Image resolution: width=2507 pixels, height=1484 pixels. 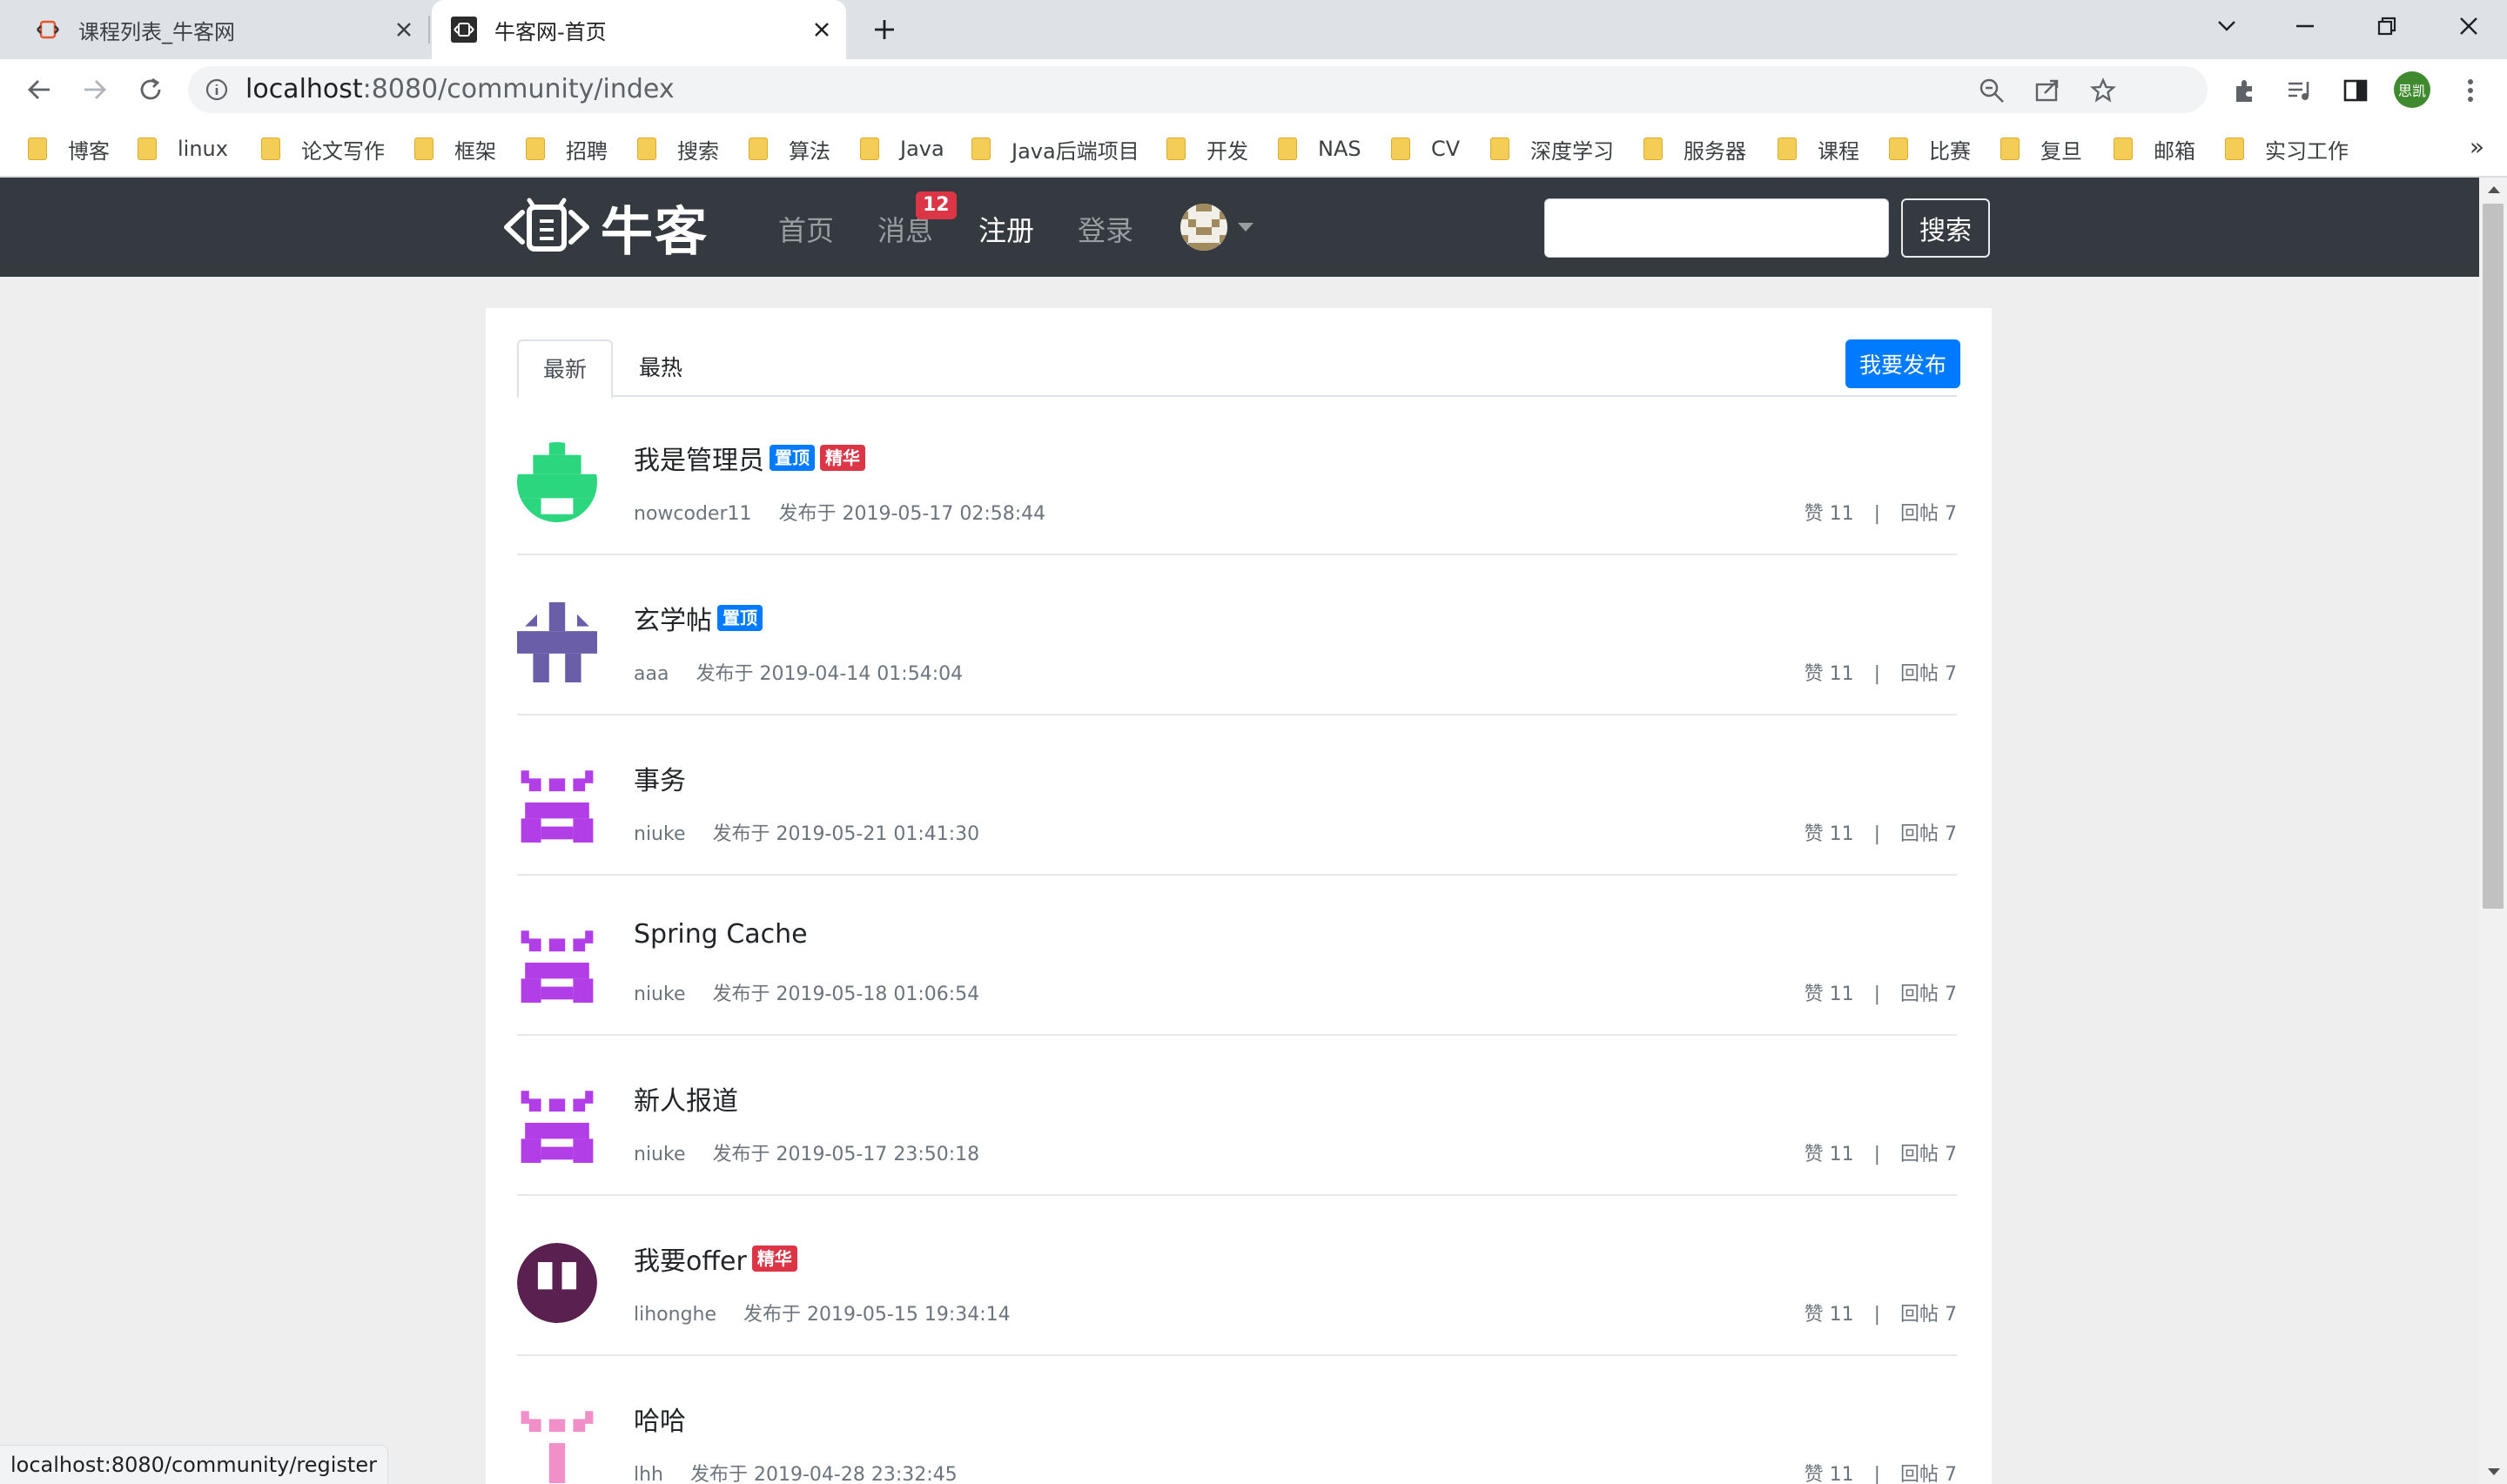 I want to click on post-title-text: 哈哈, so click(x=660, y=1419).